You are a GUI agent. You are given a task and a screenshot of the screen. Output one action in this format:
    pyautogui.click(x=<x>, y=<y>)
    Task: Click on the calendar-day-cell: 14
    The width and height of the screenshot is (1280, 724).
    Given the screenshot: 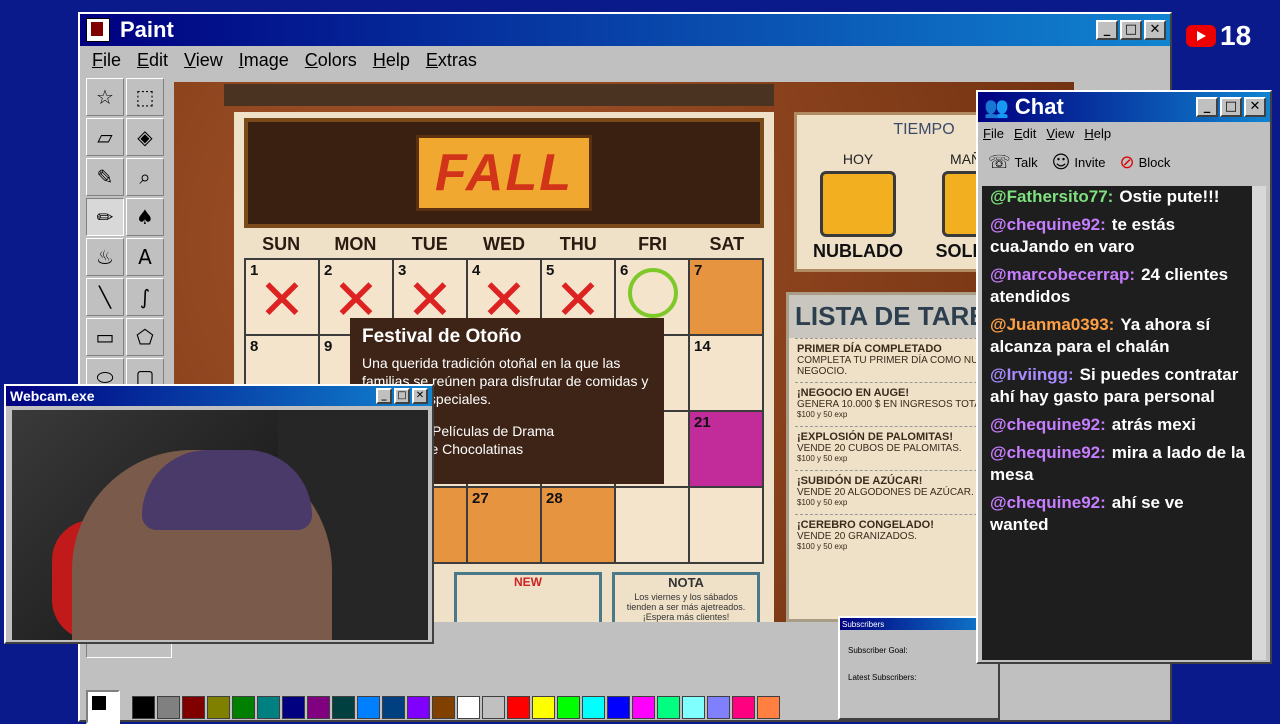 What is the action you would take?
    pyautogui.click(x=726, y=373)
    